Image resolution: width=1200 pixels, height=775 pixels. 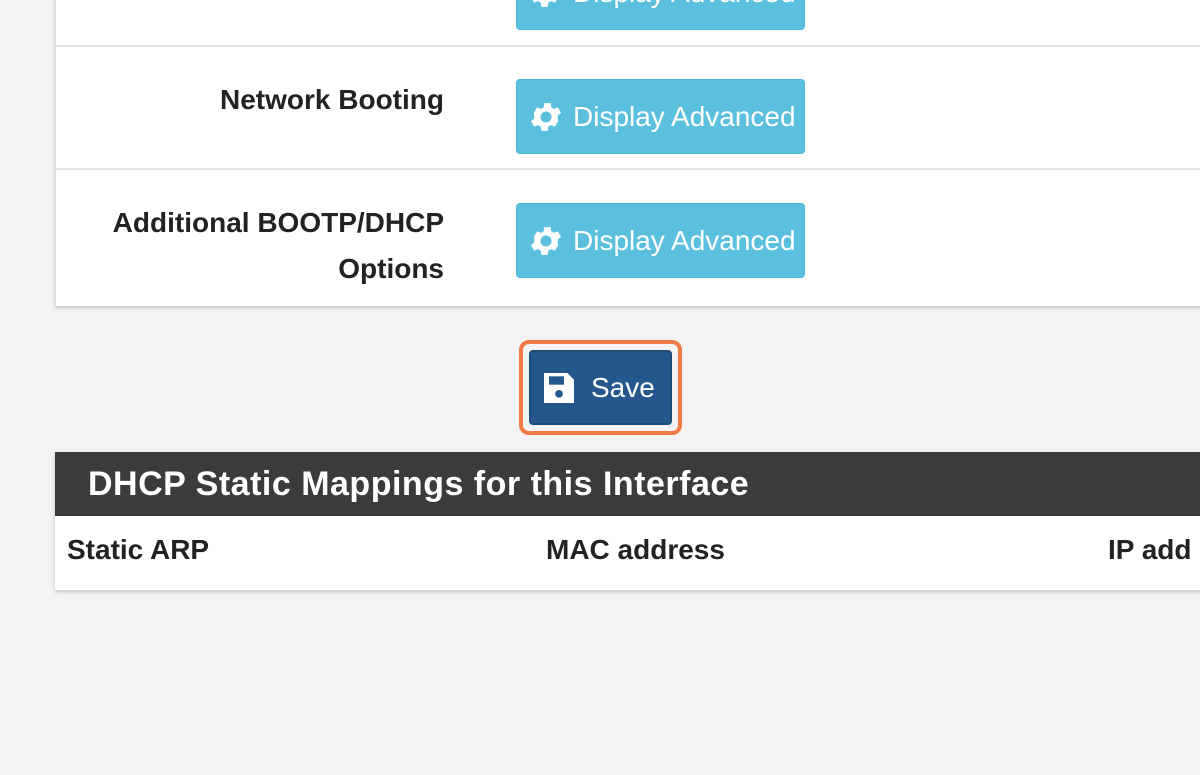 I want to click on static-mappings-title: DHCP Static Mappings for this Interface, so click(x=627, y=484).